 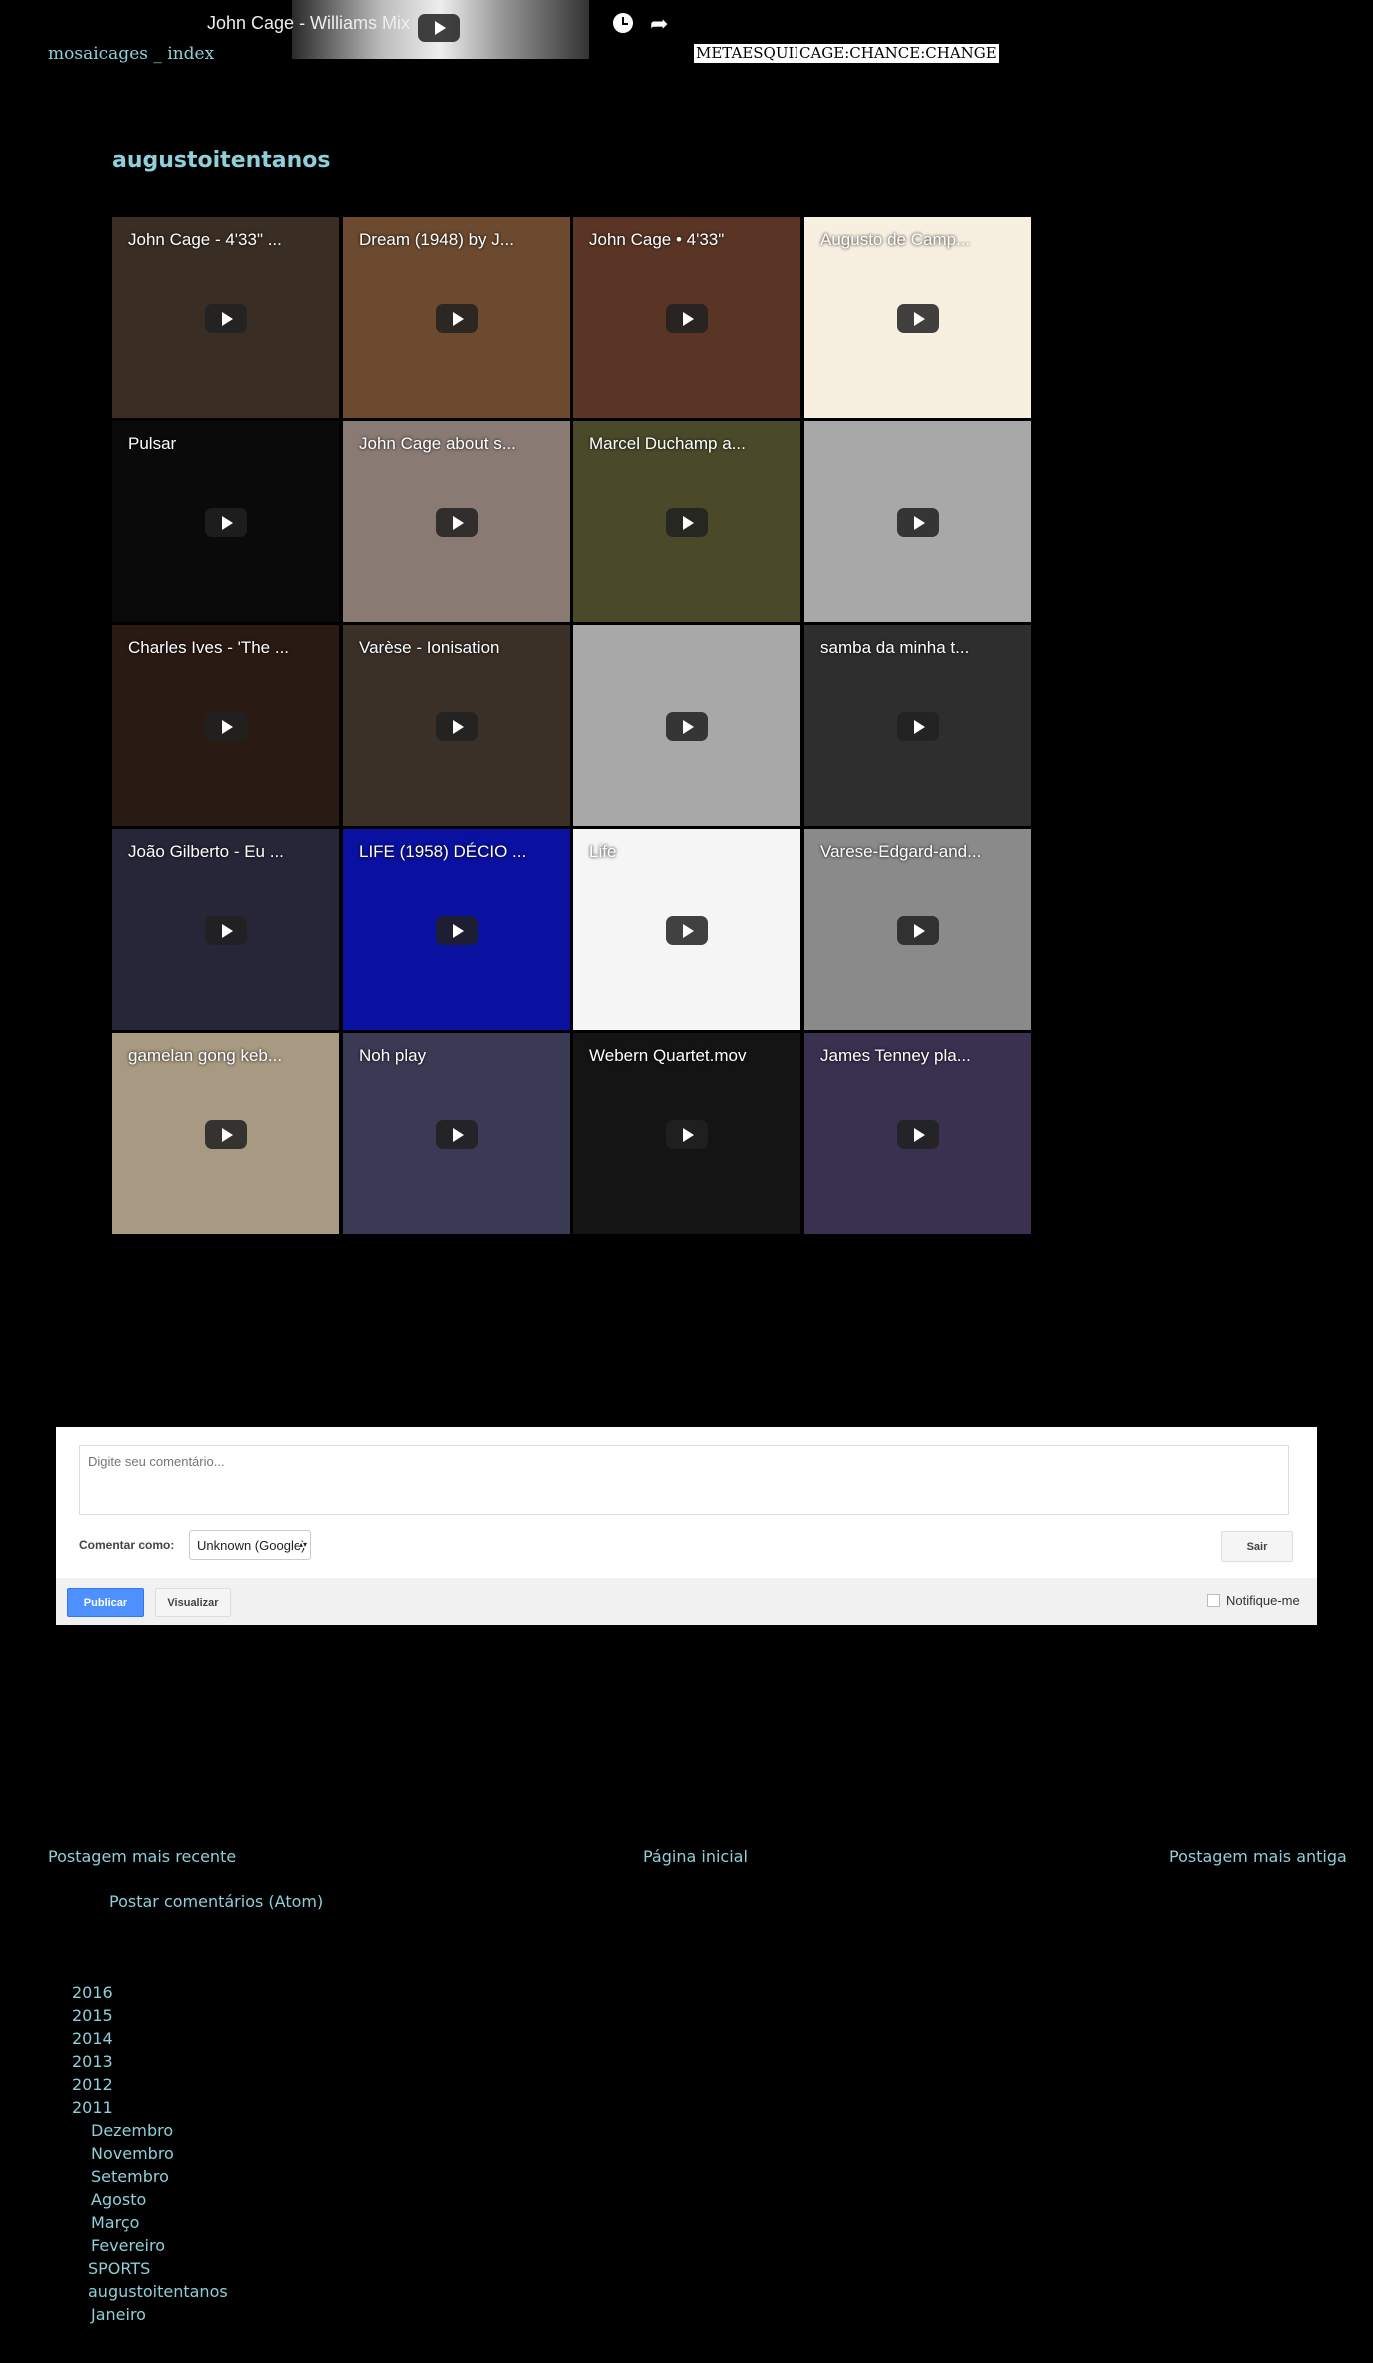 I want to click on archive-month: Março, so click(x=150, y=2222).